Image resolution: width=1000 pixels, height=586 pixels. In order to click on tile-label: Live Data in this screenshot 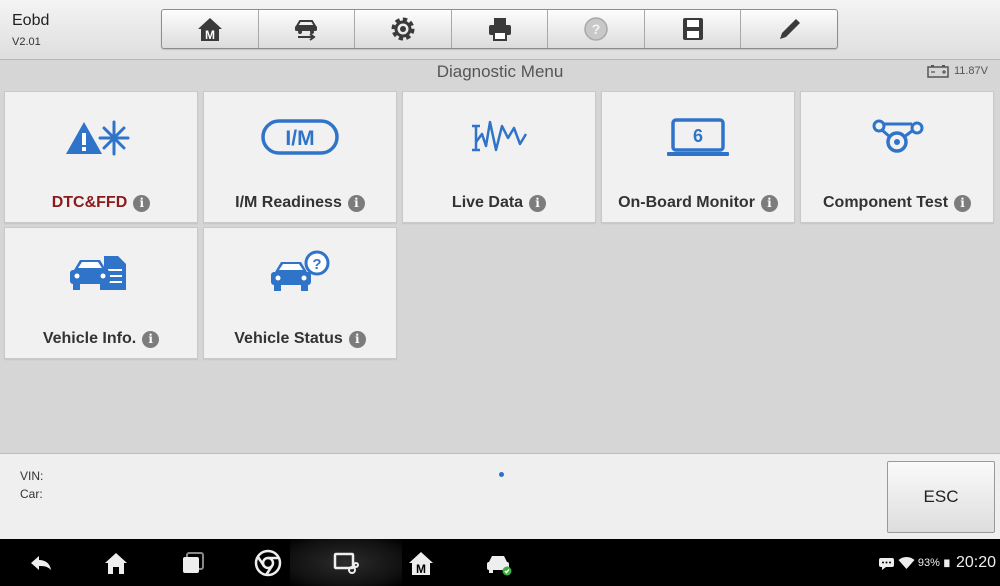, I will do `click(487, 202)`.